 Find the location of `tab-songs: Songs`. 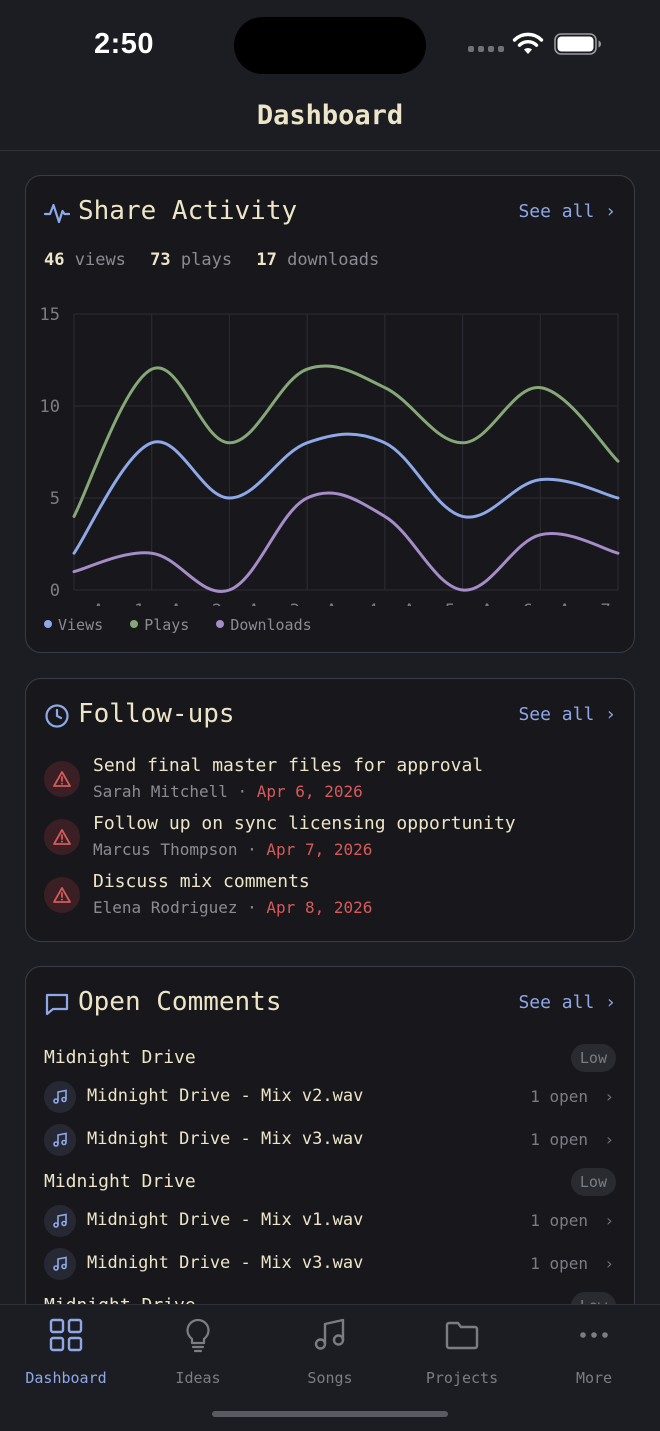

tab-songs: Songs is located at coordinates (330, 1351).